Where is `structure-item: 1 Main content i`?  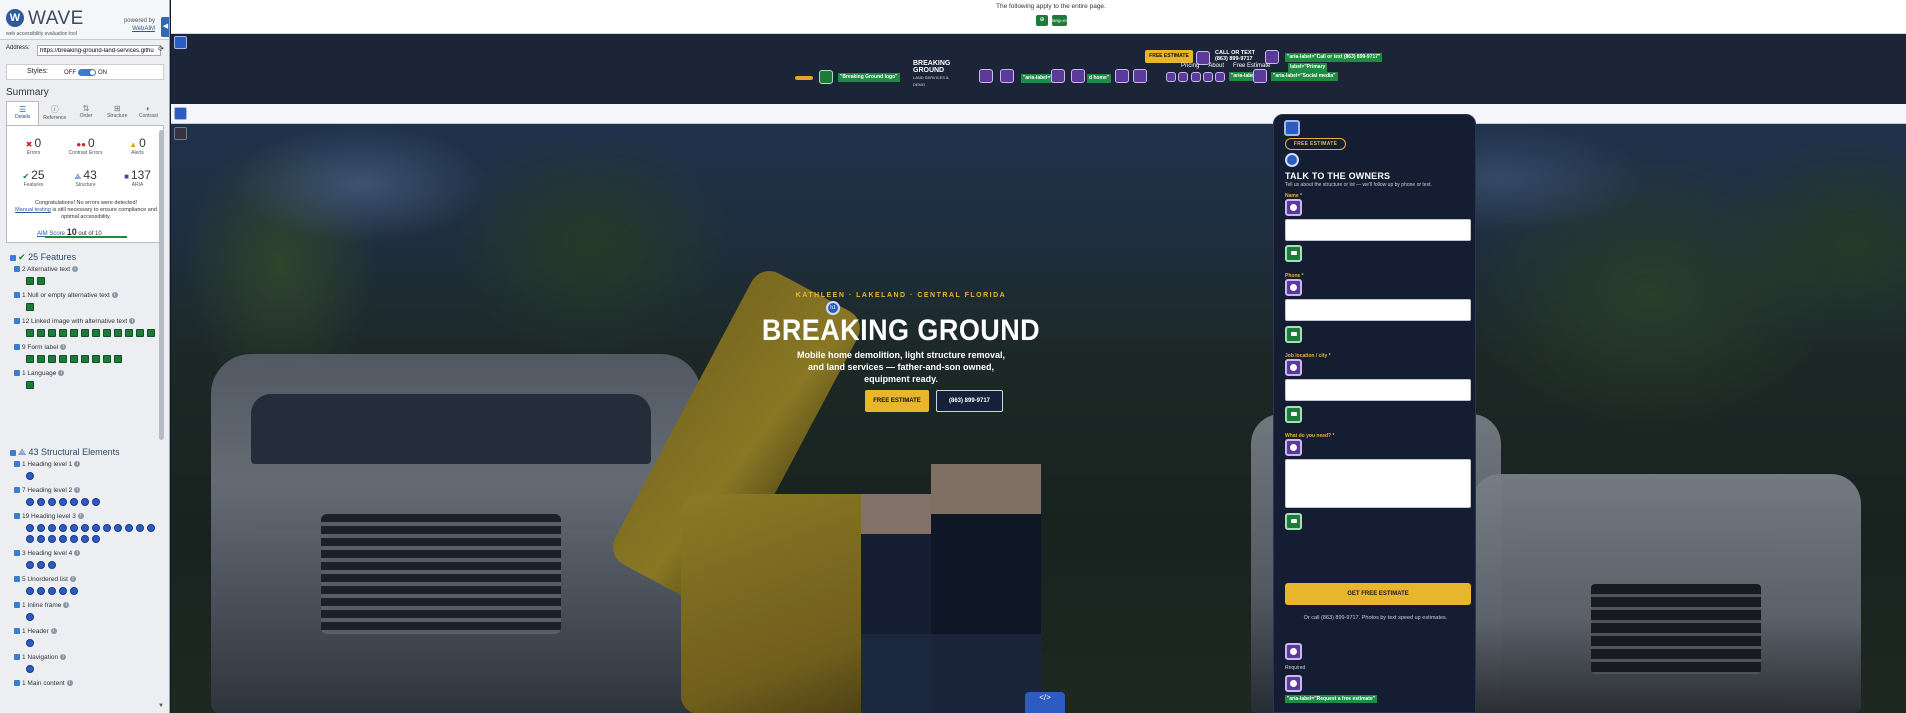 structure-item: 1 Main content i is located at coordinates (43, 683).